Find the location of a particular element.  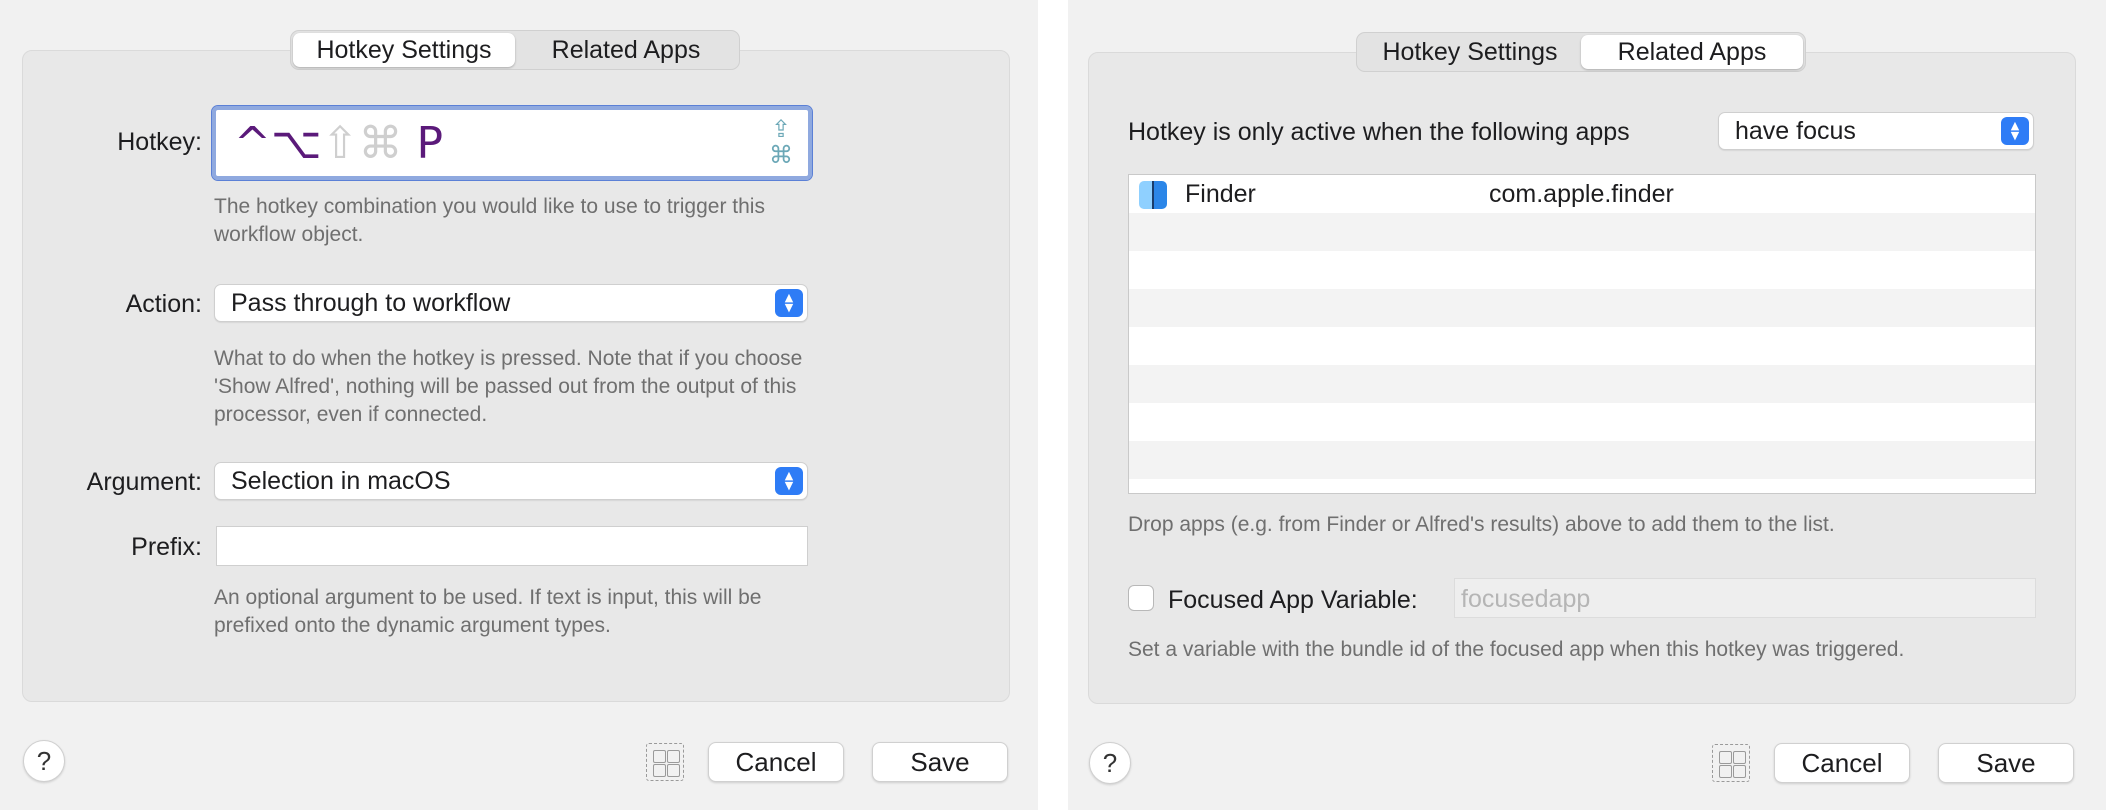

argument-value: Selection in macOS is located at coordinates (341, 481).